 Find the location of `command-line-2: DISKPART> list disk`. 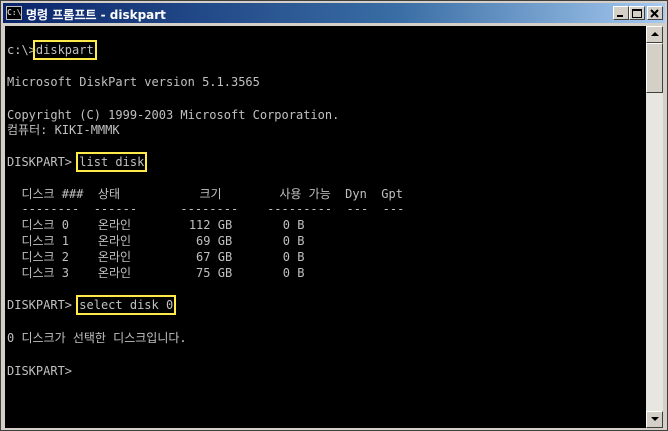

command-line-2: DISKPART> list disk is located at coordinates (77, 162).